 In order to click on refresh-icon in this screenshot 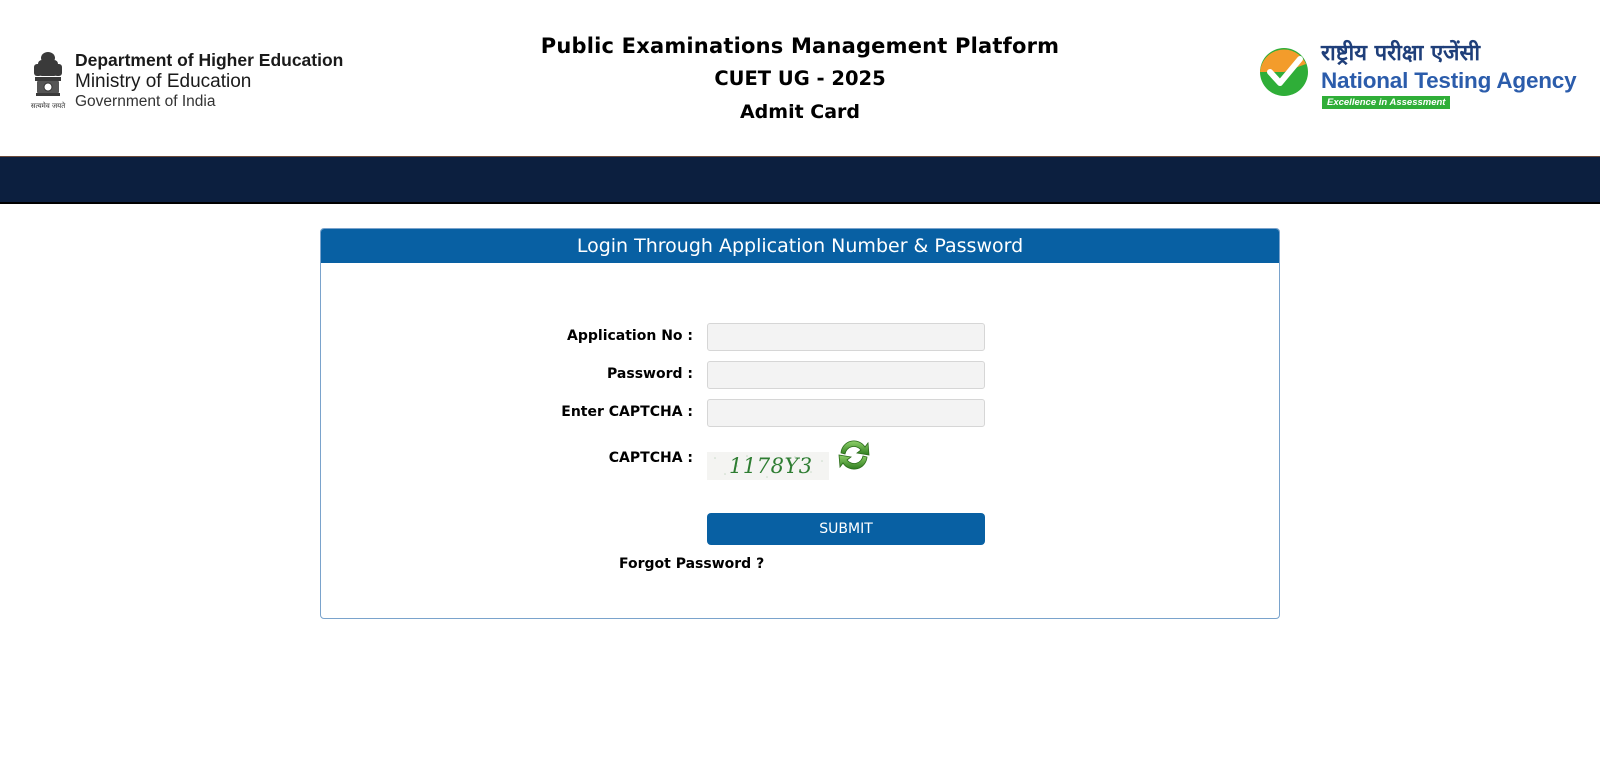, I will do `click(854, 455)`.